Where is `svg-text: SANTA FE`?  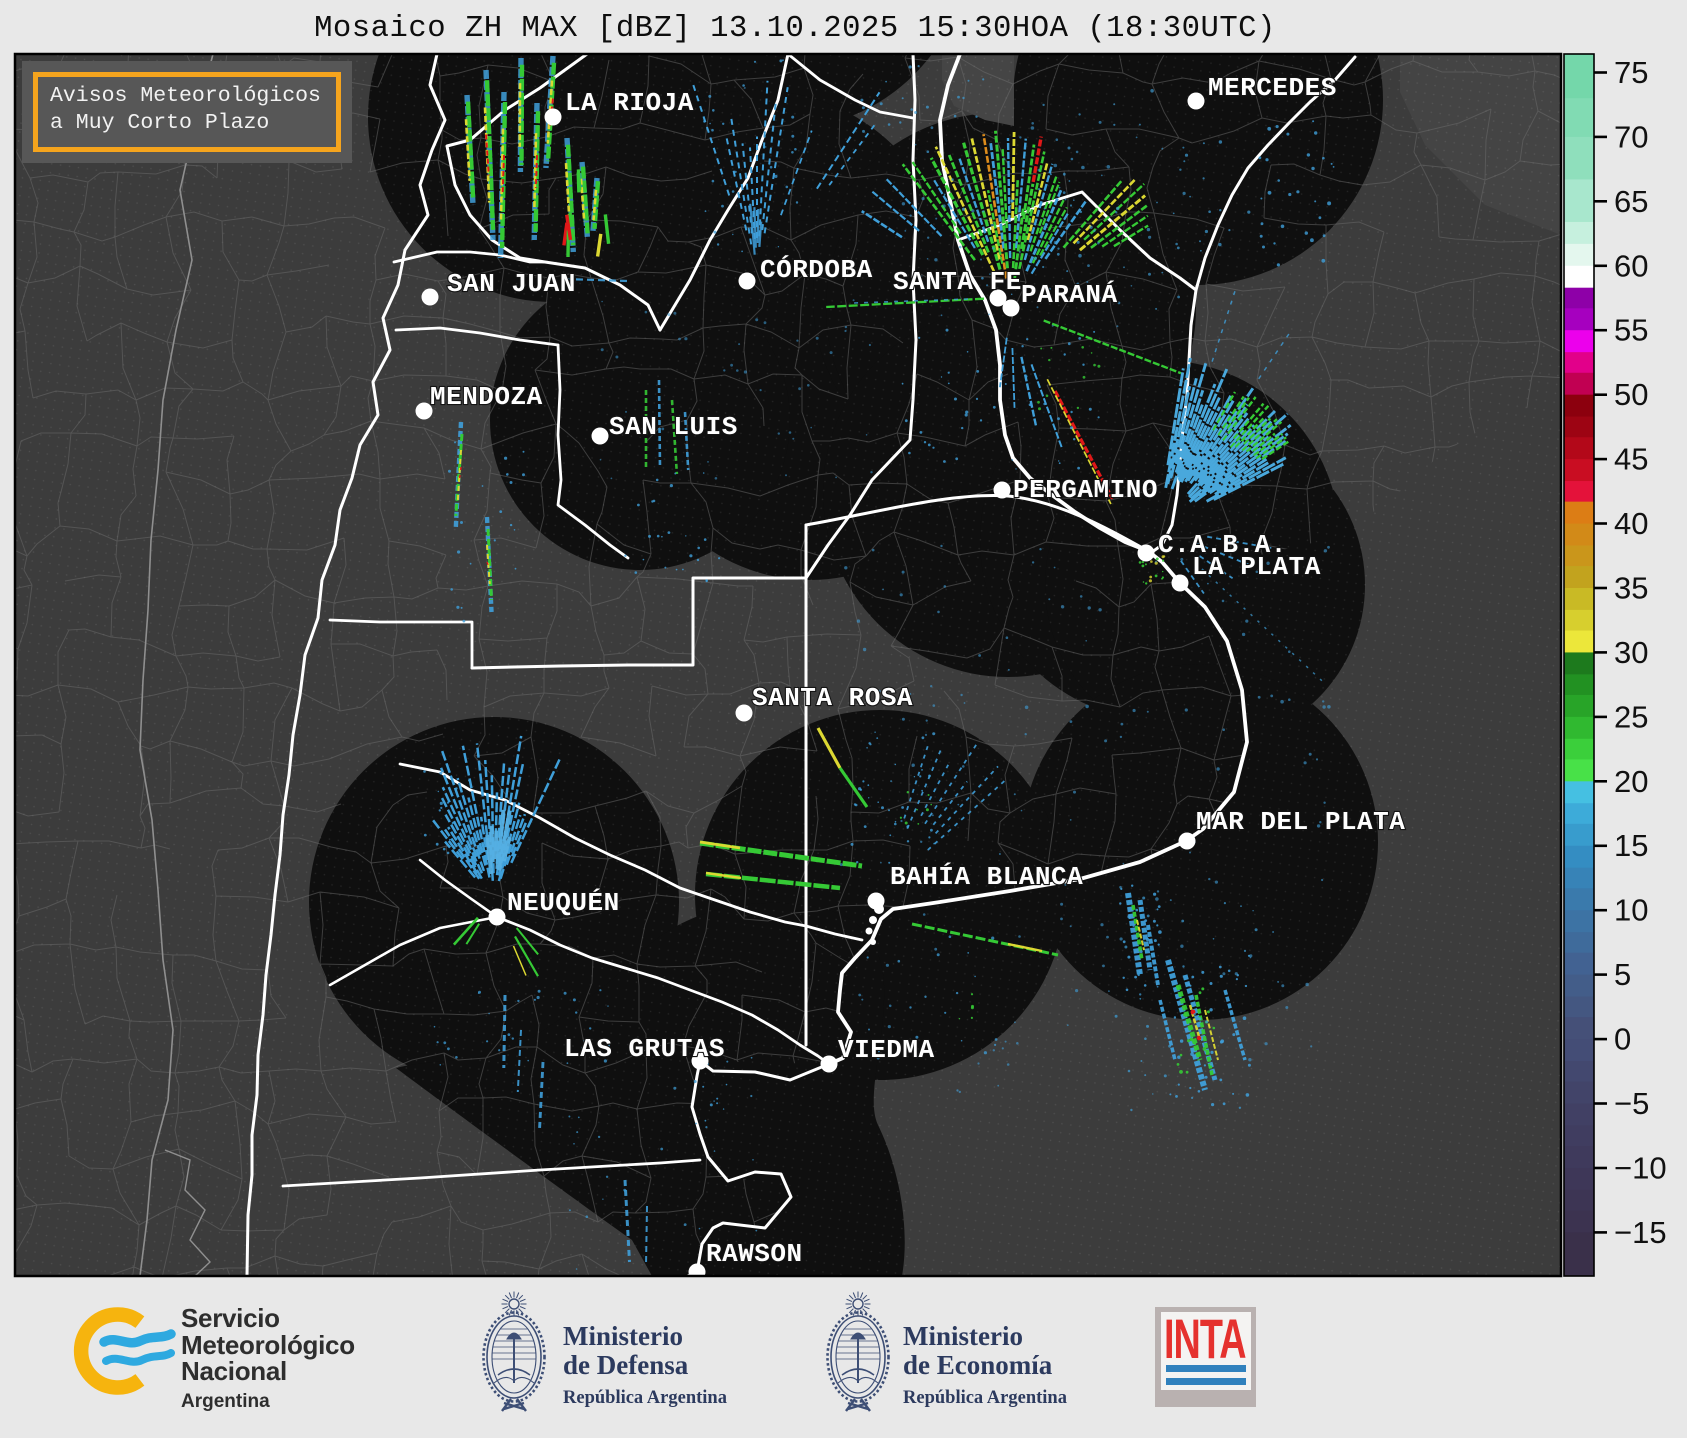 svg-text: SANTA FE is located at coordinates (957, 282).